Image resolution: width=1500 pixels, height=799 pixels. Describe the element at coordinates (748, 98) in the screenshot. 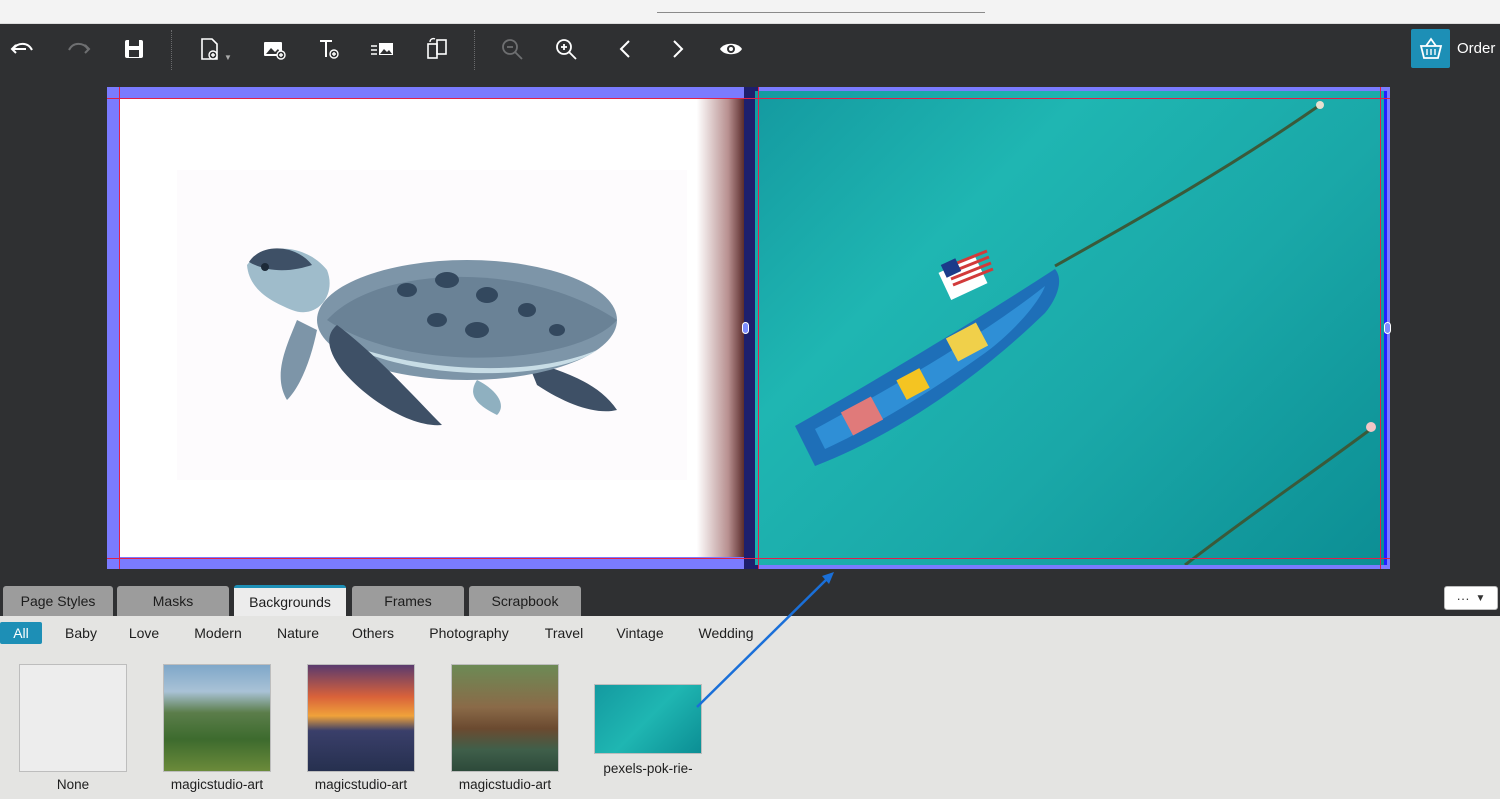

I see `margin-guide-top` at that location.